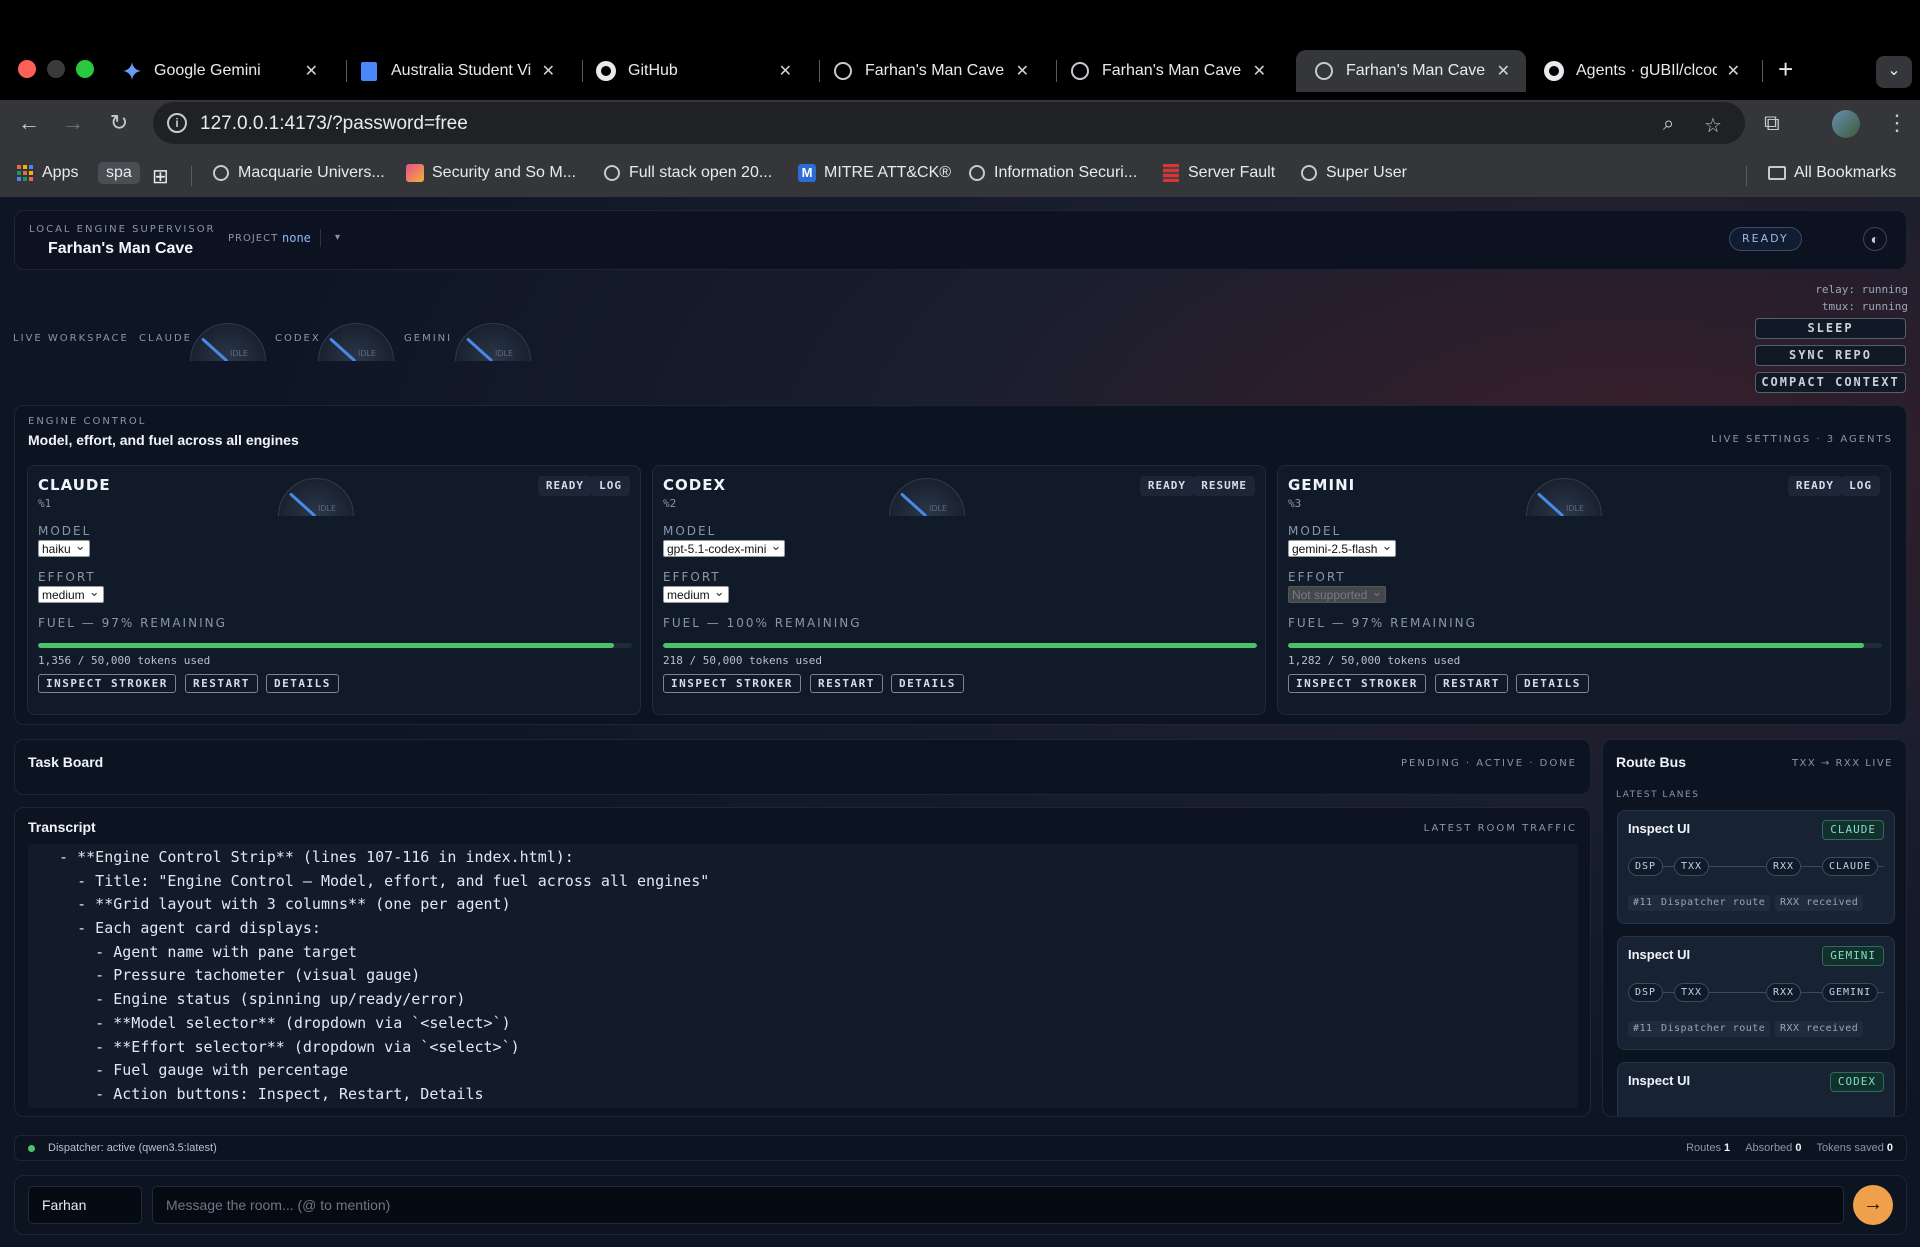 This screenshot has height=1247, width=1920. What do you see at coordinates (949, 123) in the screenshot?
I see `address-bar: i 127.0.0.1:4173/?password=free ⌕ ☆` at bounding box center [949, 123].